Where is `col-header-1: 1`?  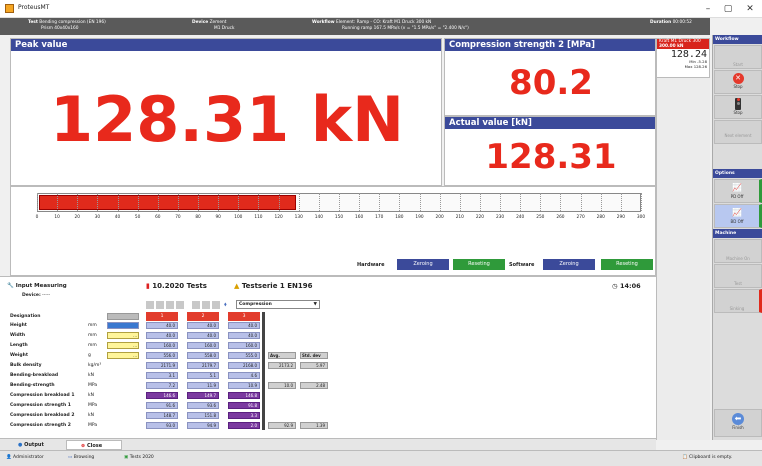
col-header-1: 1 is located at coordinates (162, 316).